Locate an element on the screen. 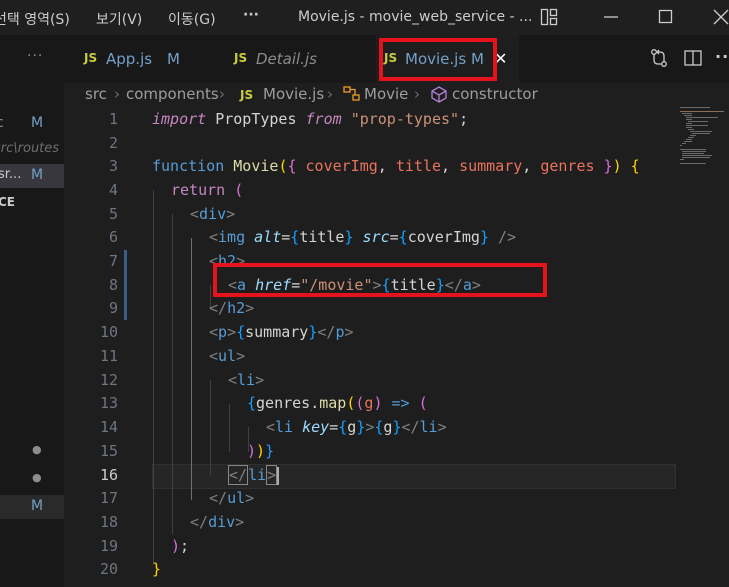  code-line: <ul> is located at coordinates (227, 356).